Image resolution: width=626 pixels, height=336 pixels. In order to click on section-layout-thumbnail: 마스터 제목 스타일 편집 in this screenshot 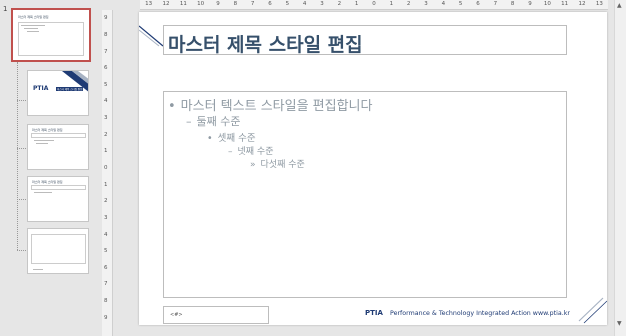, I will do `click(58, 199)`.